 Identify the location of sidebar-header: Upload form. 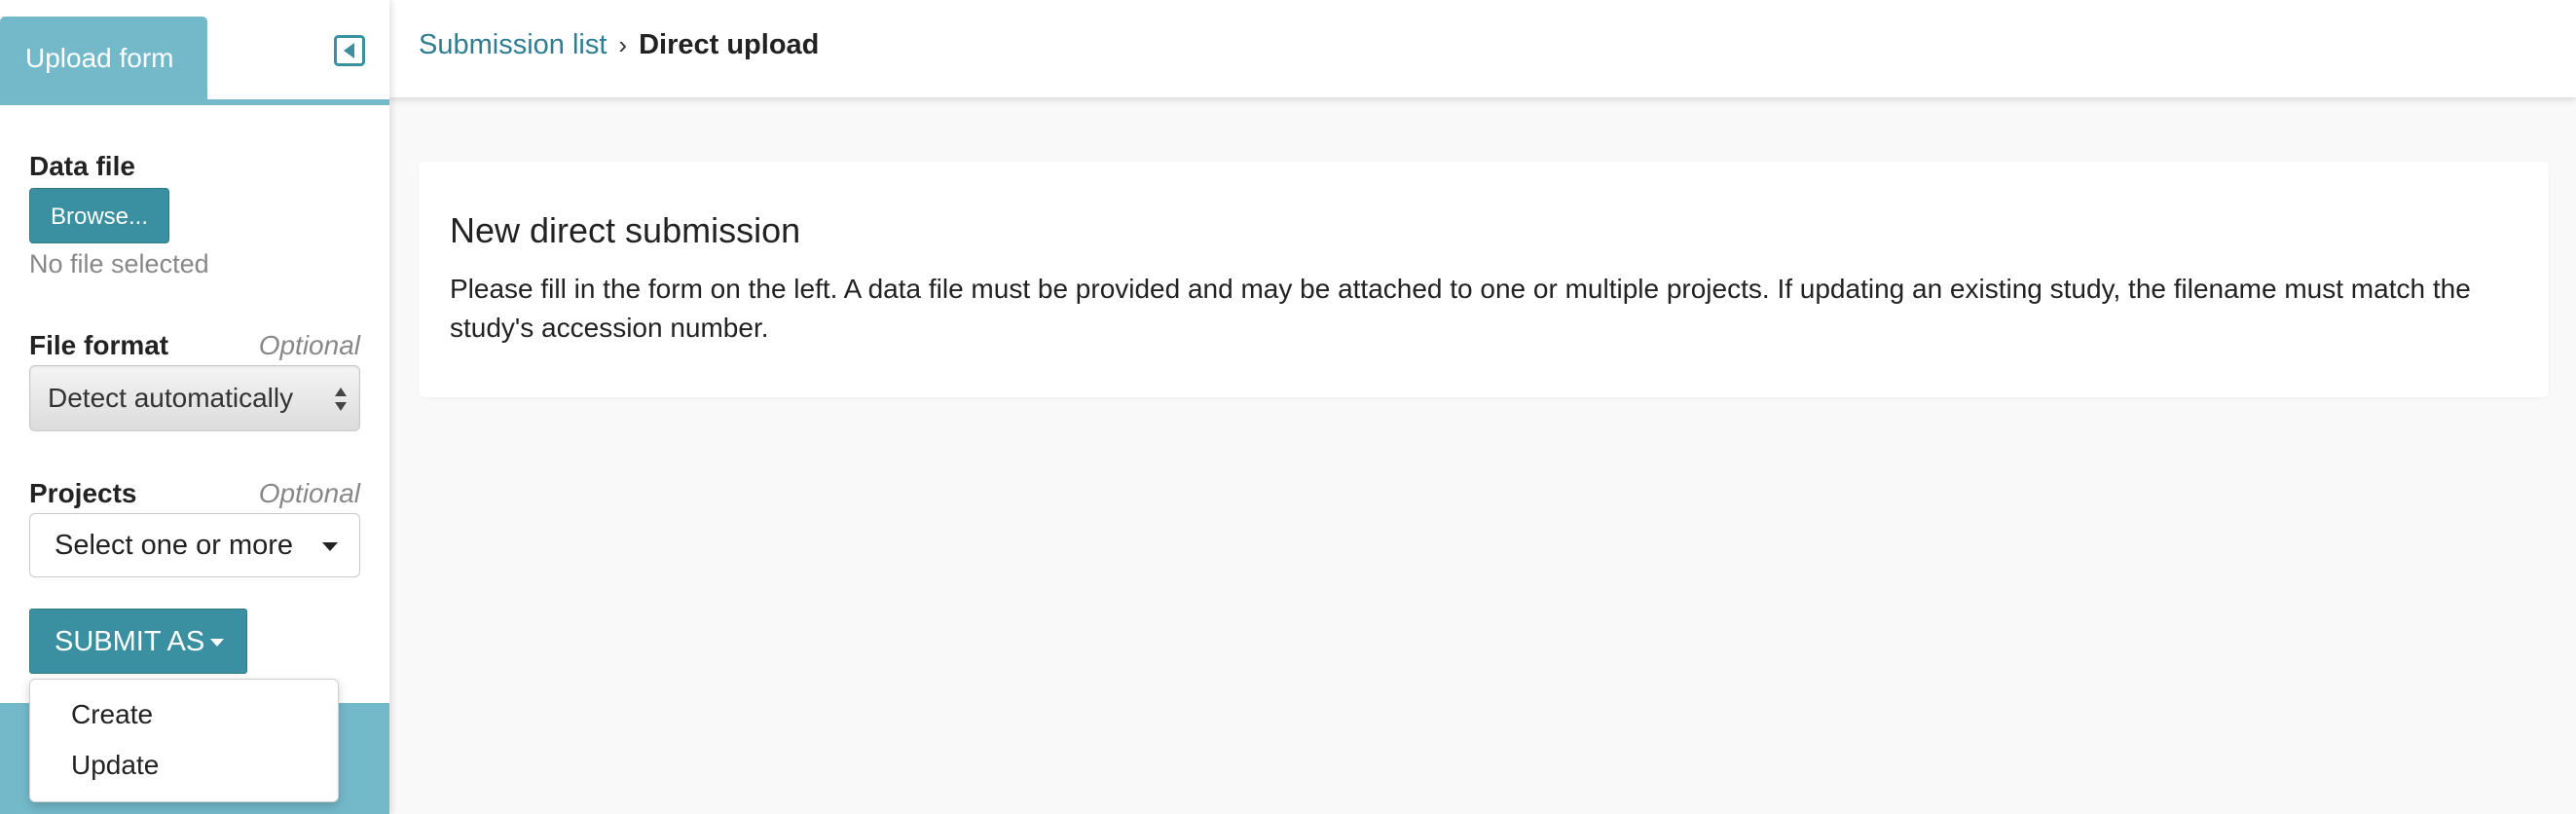
(194, 52).